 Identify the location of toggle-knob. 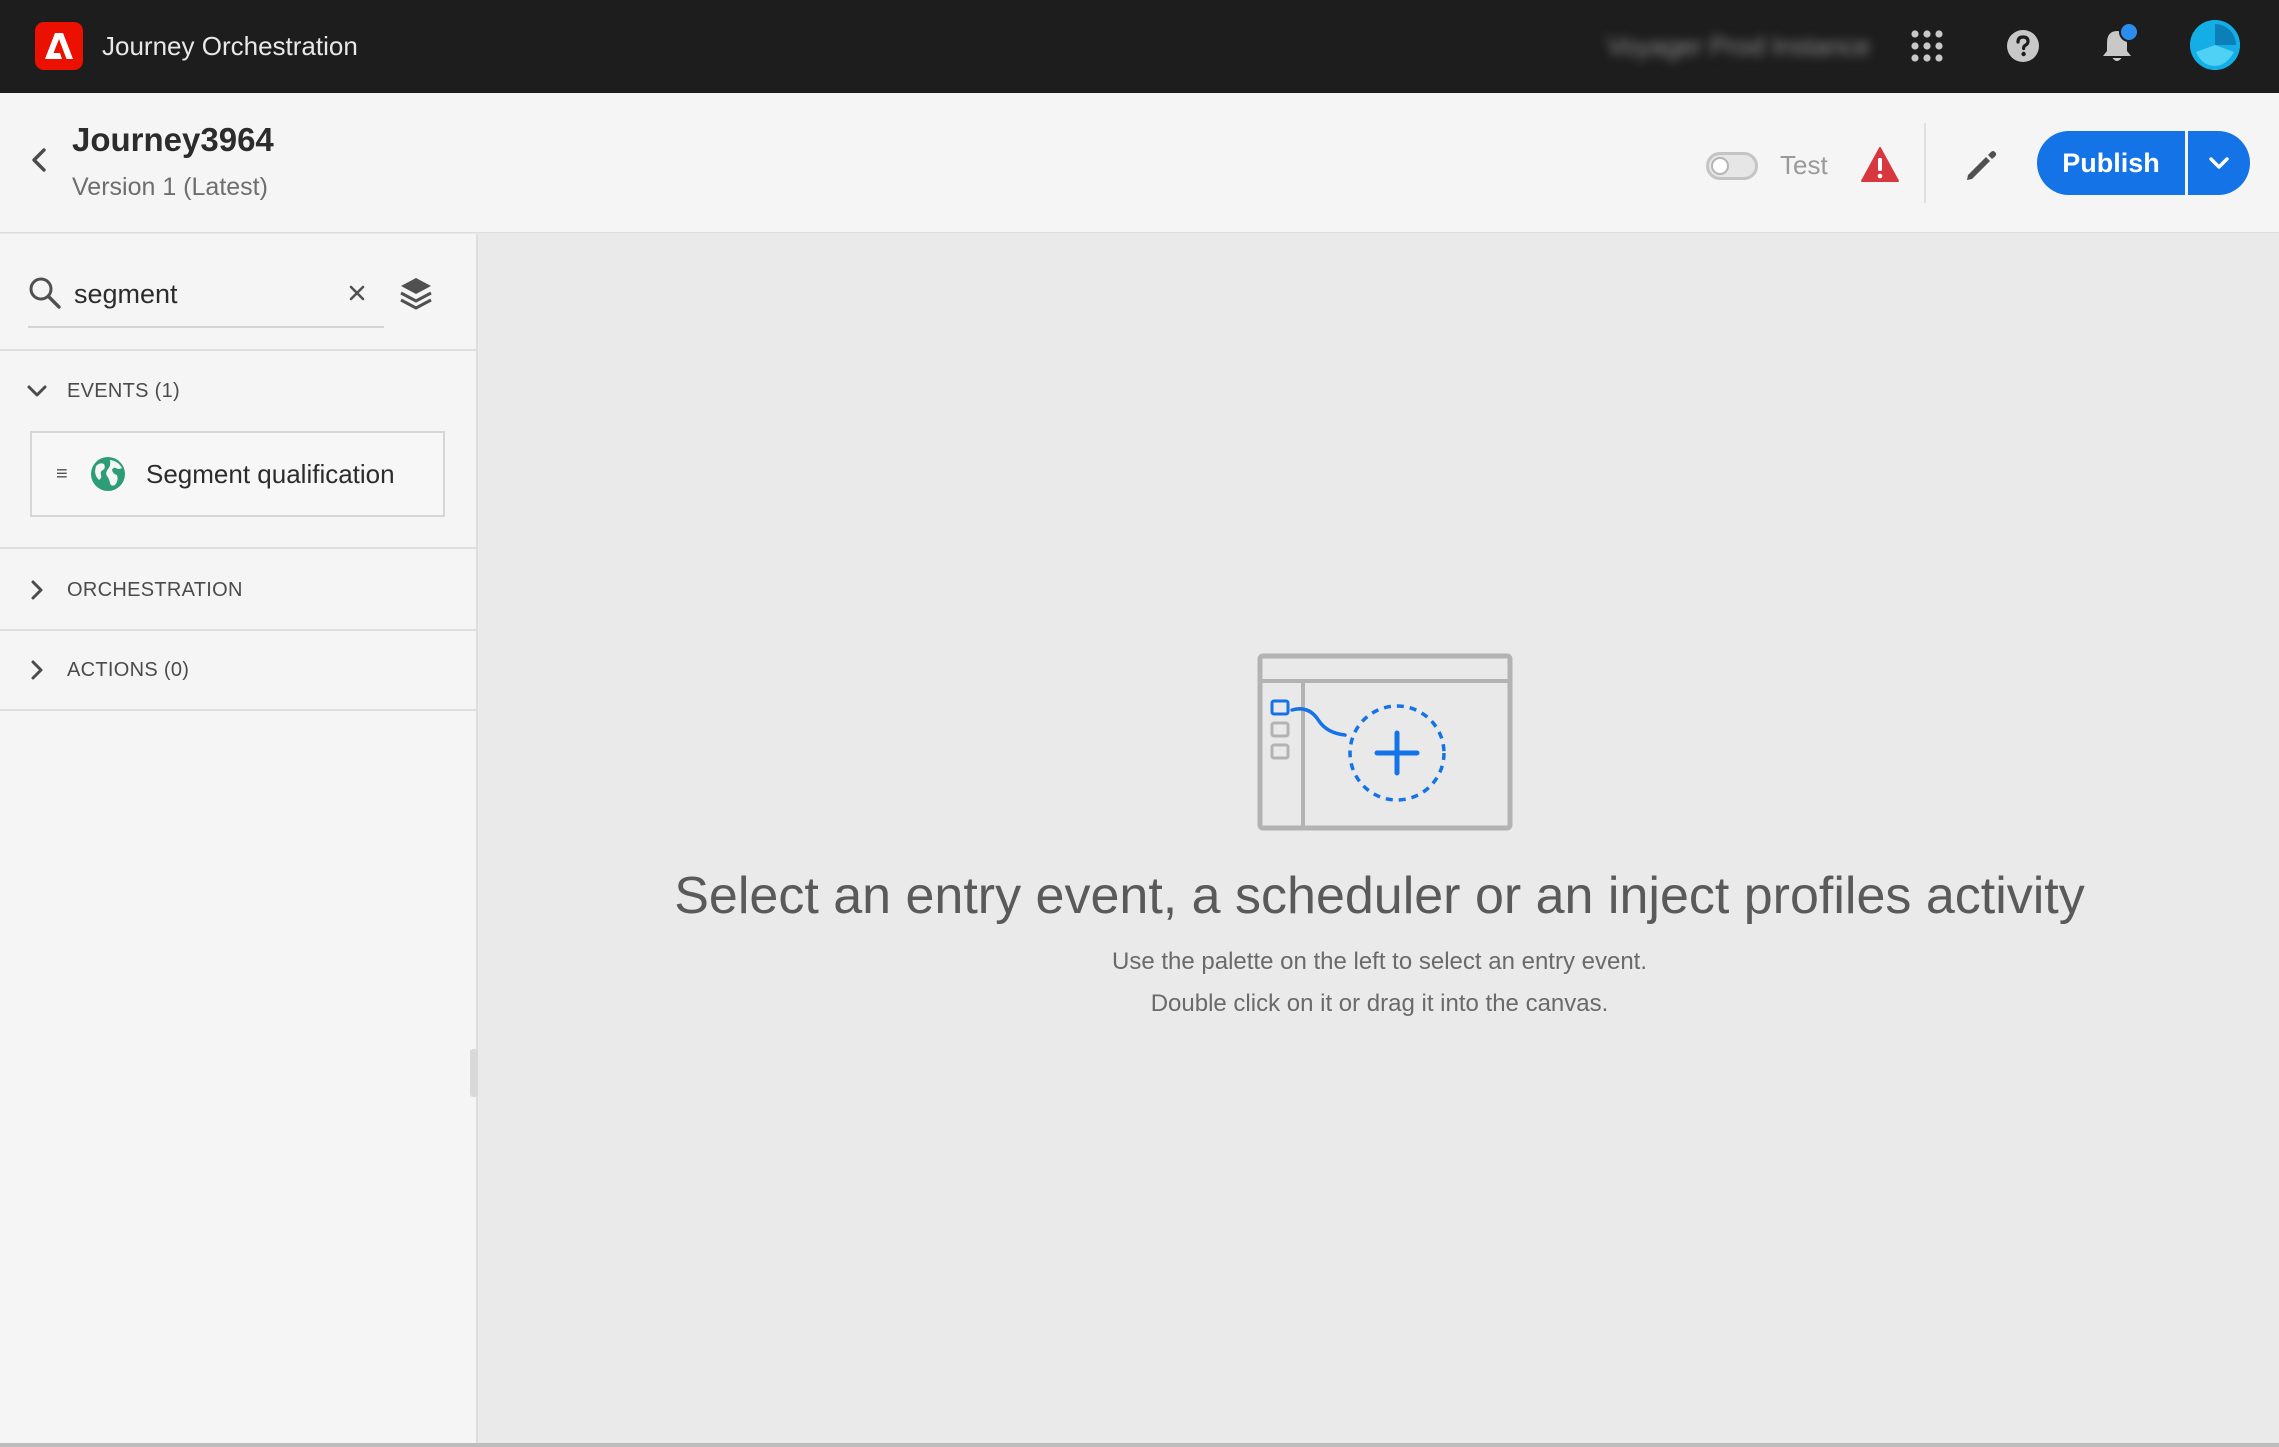
(1720, 166).